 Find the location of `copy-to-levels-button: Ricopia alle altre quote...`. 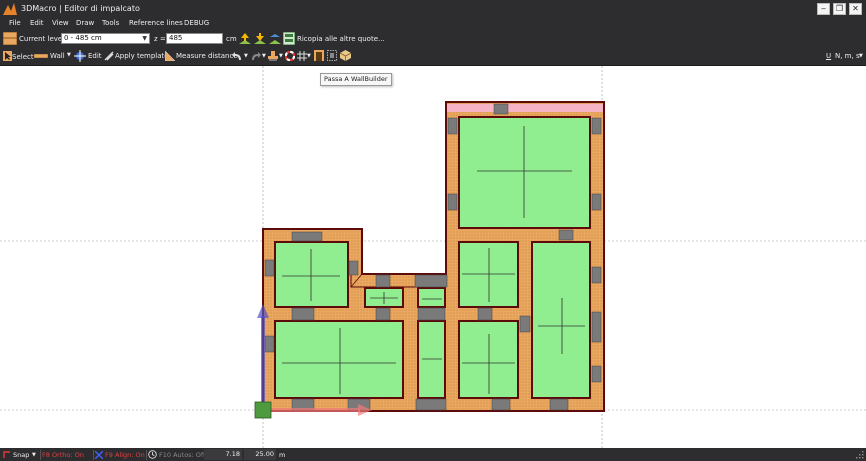

copy-to-levels-button: Ricopia alle altre quote... is located at coordinates (341, 39).